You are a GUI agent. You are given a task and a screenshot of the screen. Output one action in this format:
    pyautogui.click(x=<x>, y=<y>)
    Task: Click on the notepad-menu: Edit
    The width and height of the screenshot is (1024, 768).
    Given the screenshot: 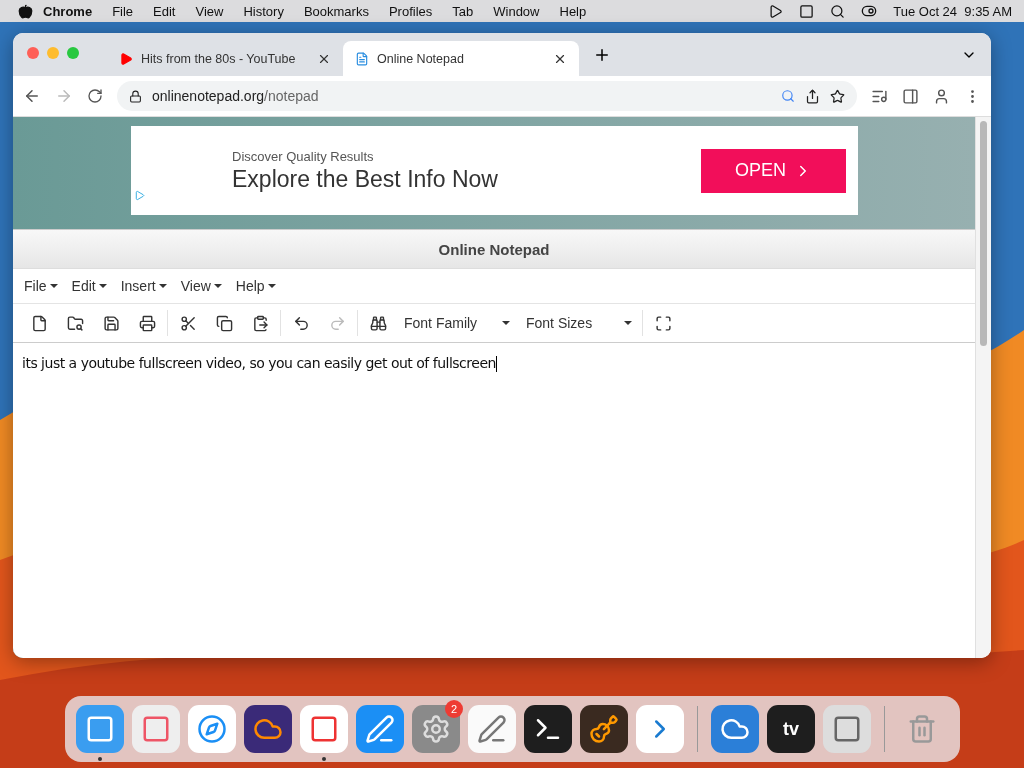 What is the action you would take?
    pyautogui.click(x=89, y=286)
    